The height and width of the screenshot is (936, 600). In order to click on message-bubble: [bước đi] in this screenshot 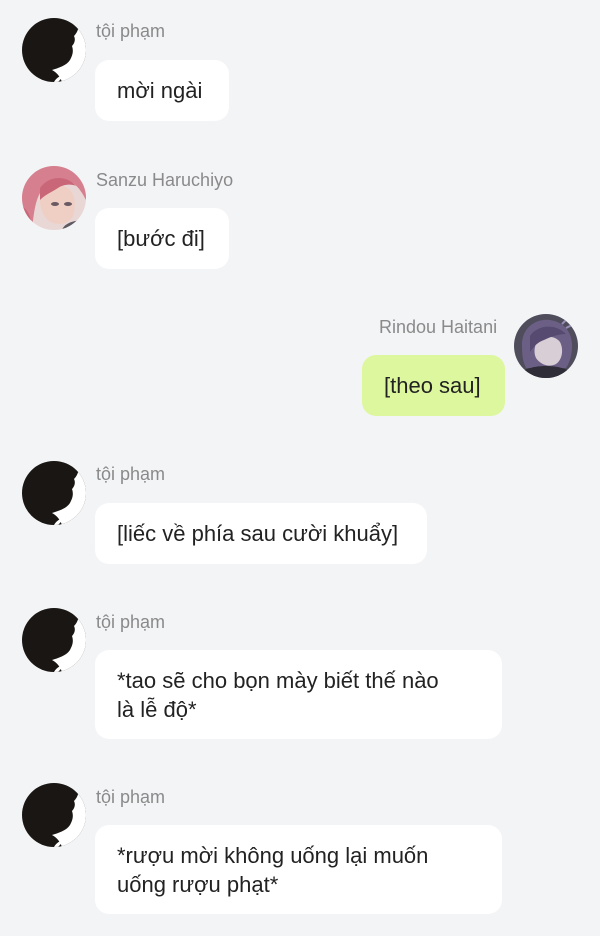, I will do `click(162, 238)`.